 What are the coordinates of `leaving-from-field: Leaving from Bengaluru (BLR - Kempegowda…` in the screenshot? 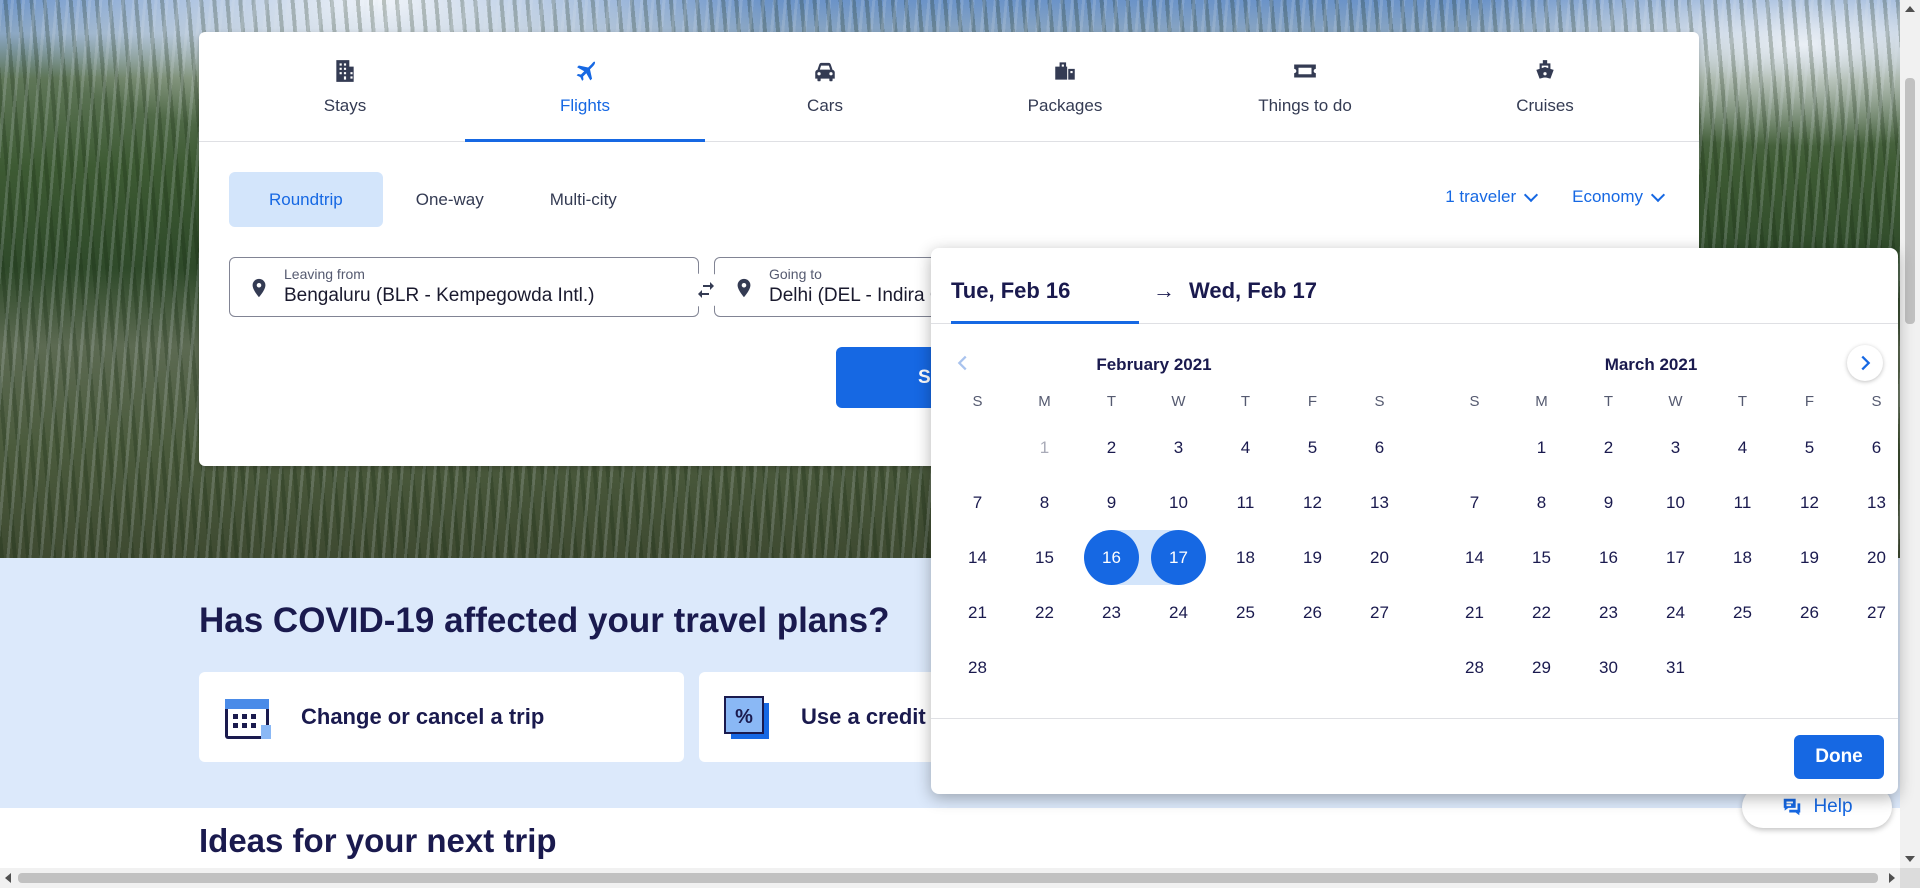 It's located at (464, 287).